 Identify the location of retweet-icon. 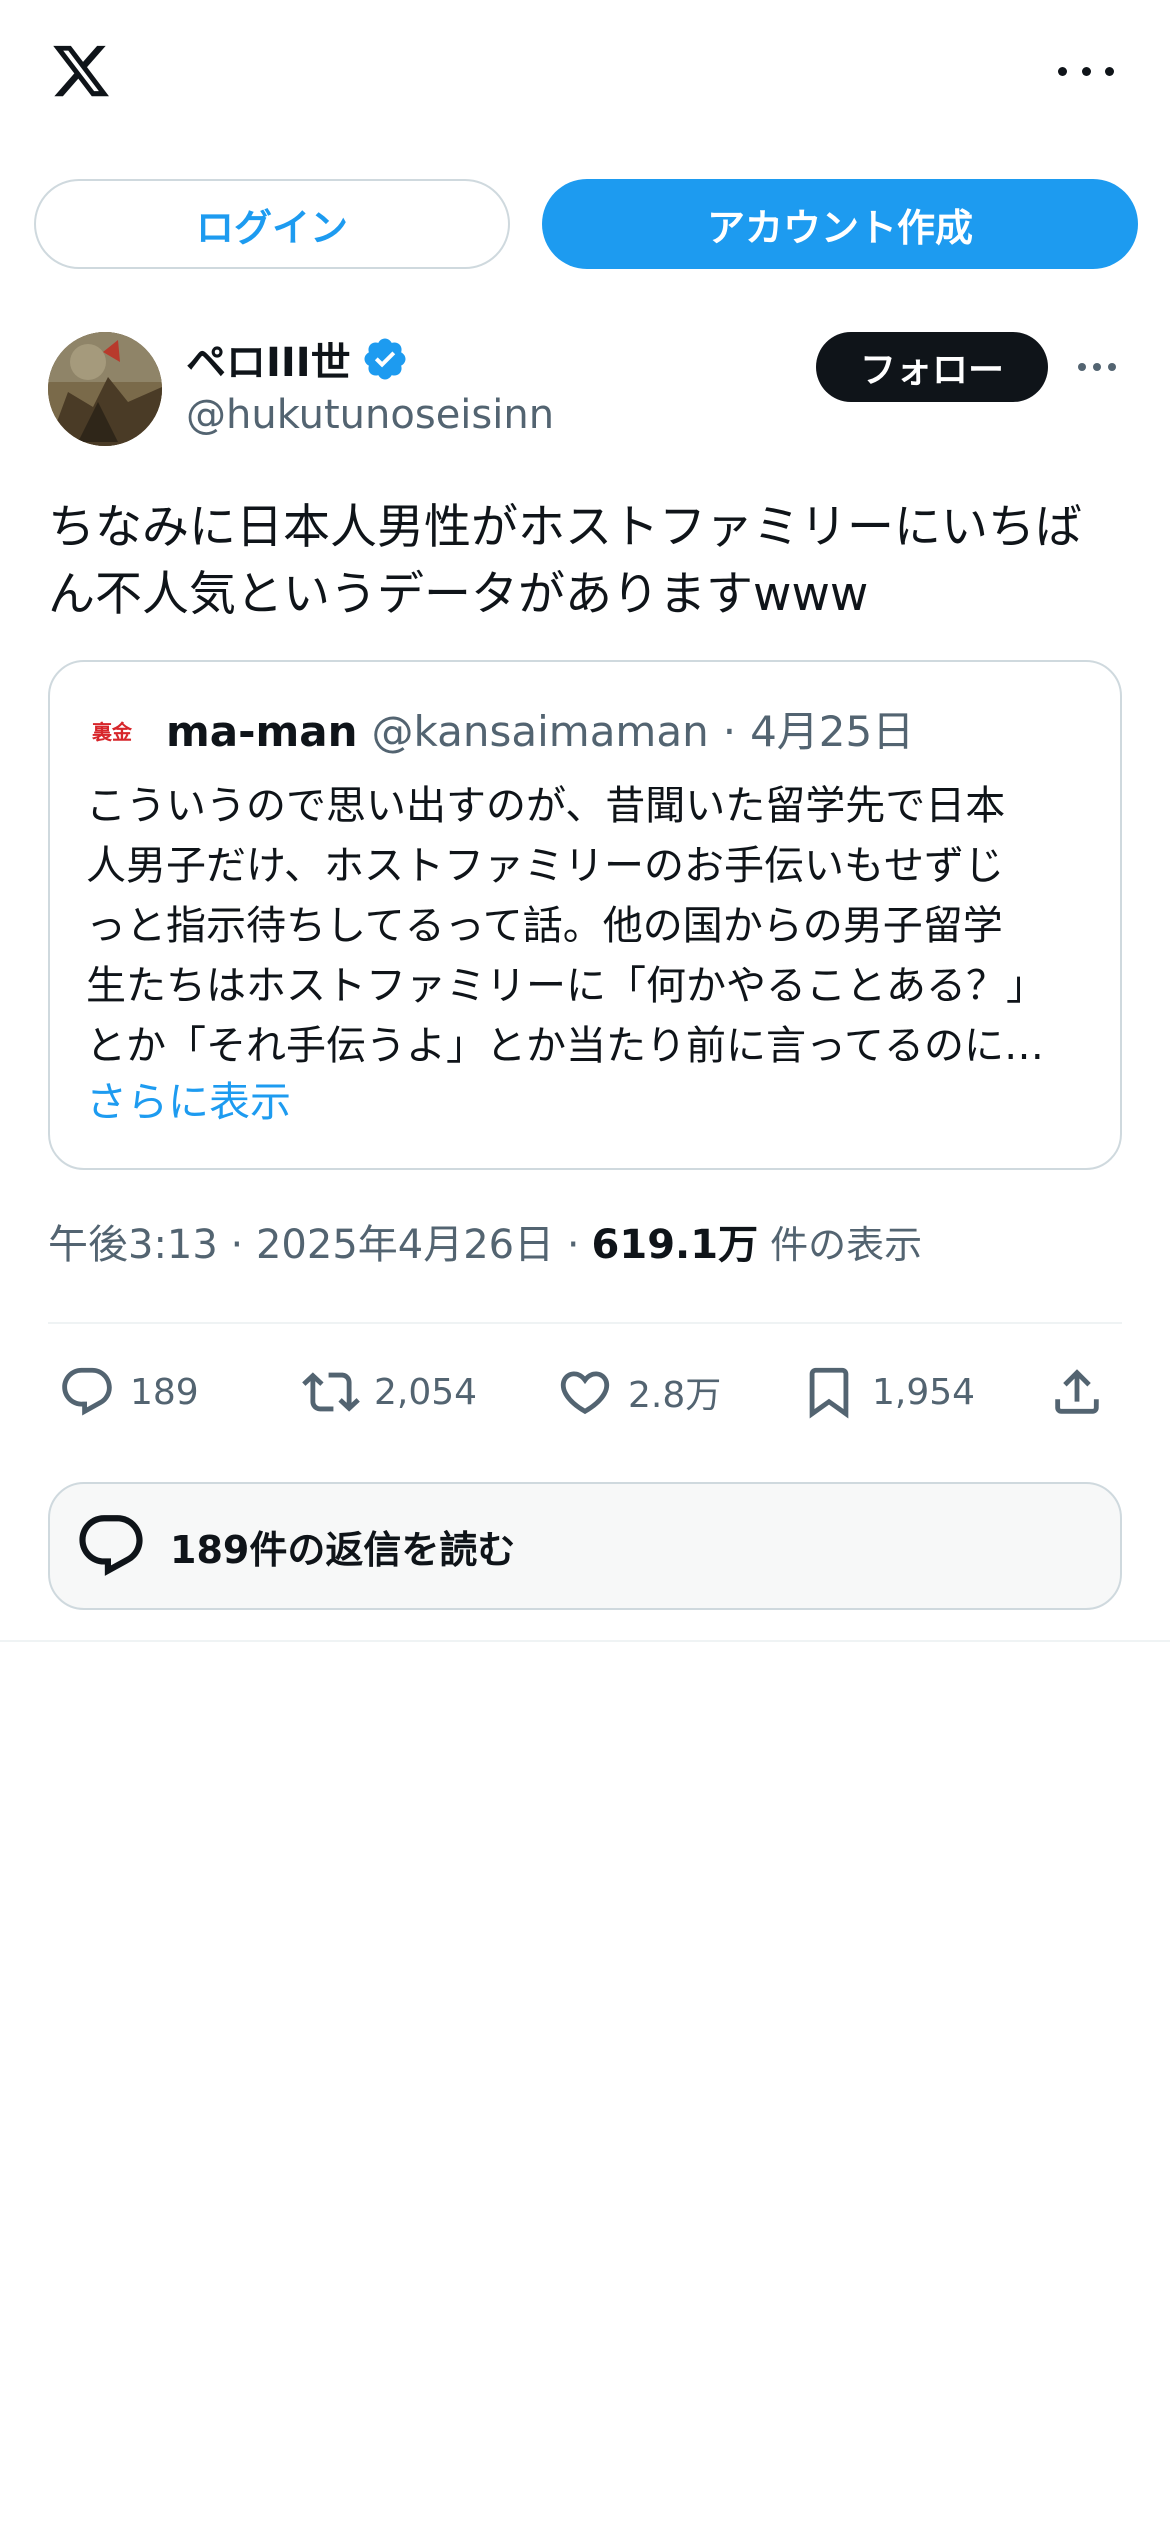
(331, 1392).